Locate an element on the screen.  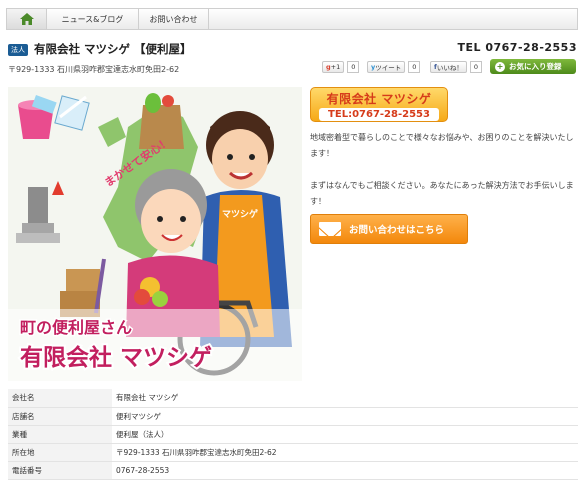
company-logo: 有限会社 マツシゲ TEL:0767-28-2553 is located at coordinates (379, 104).